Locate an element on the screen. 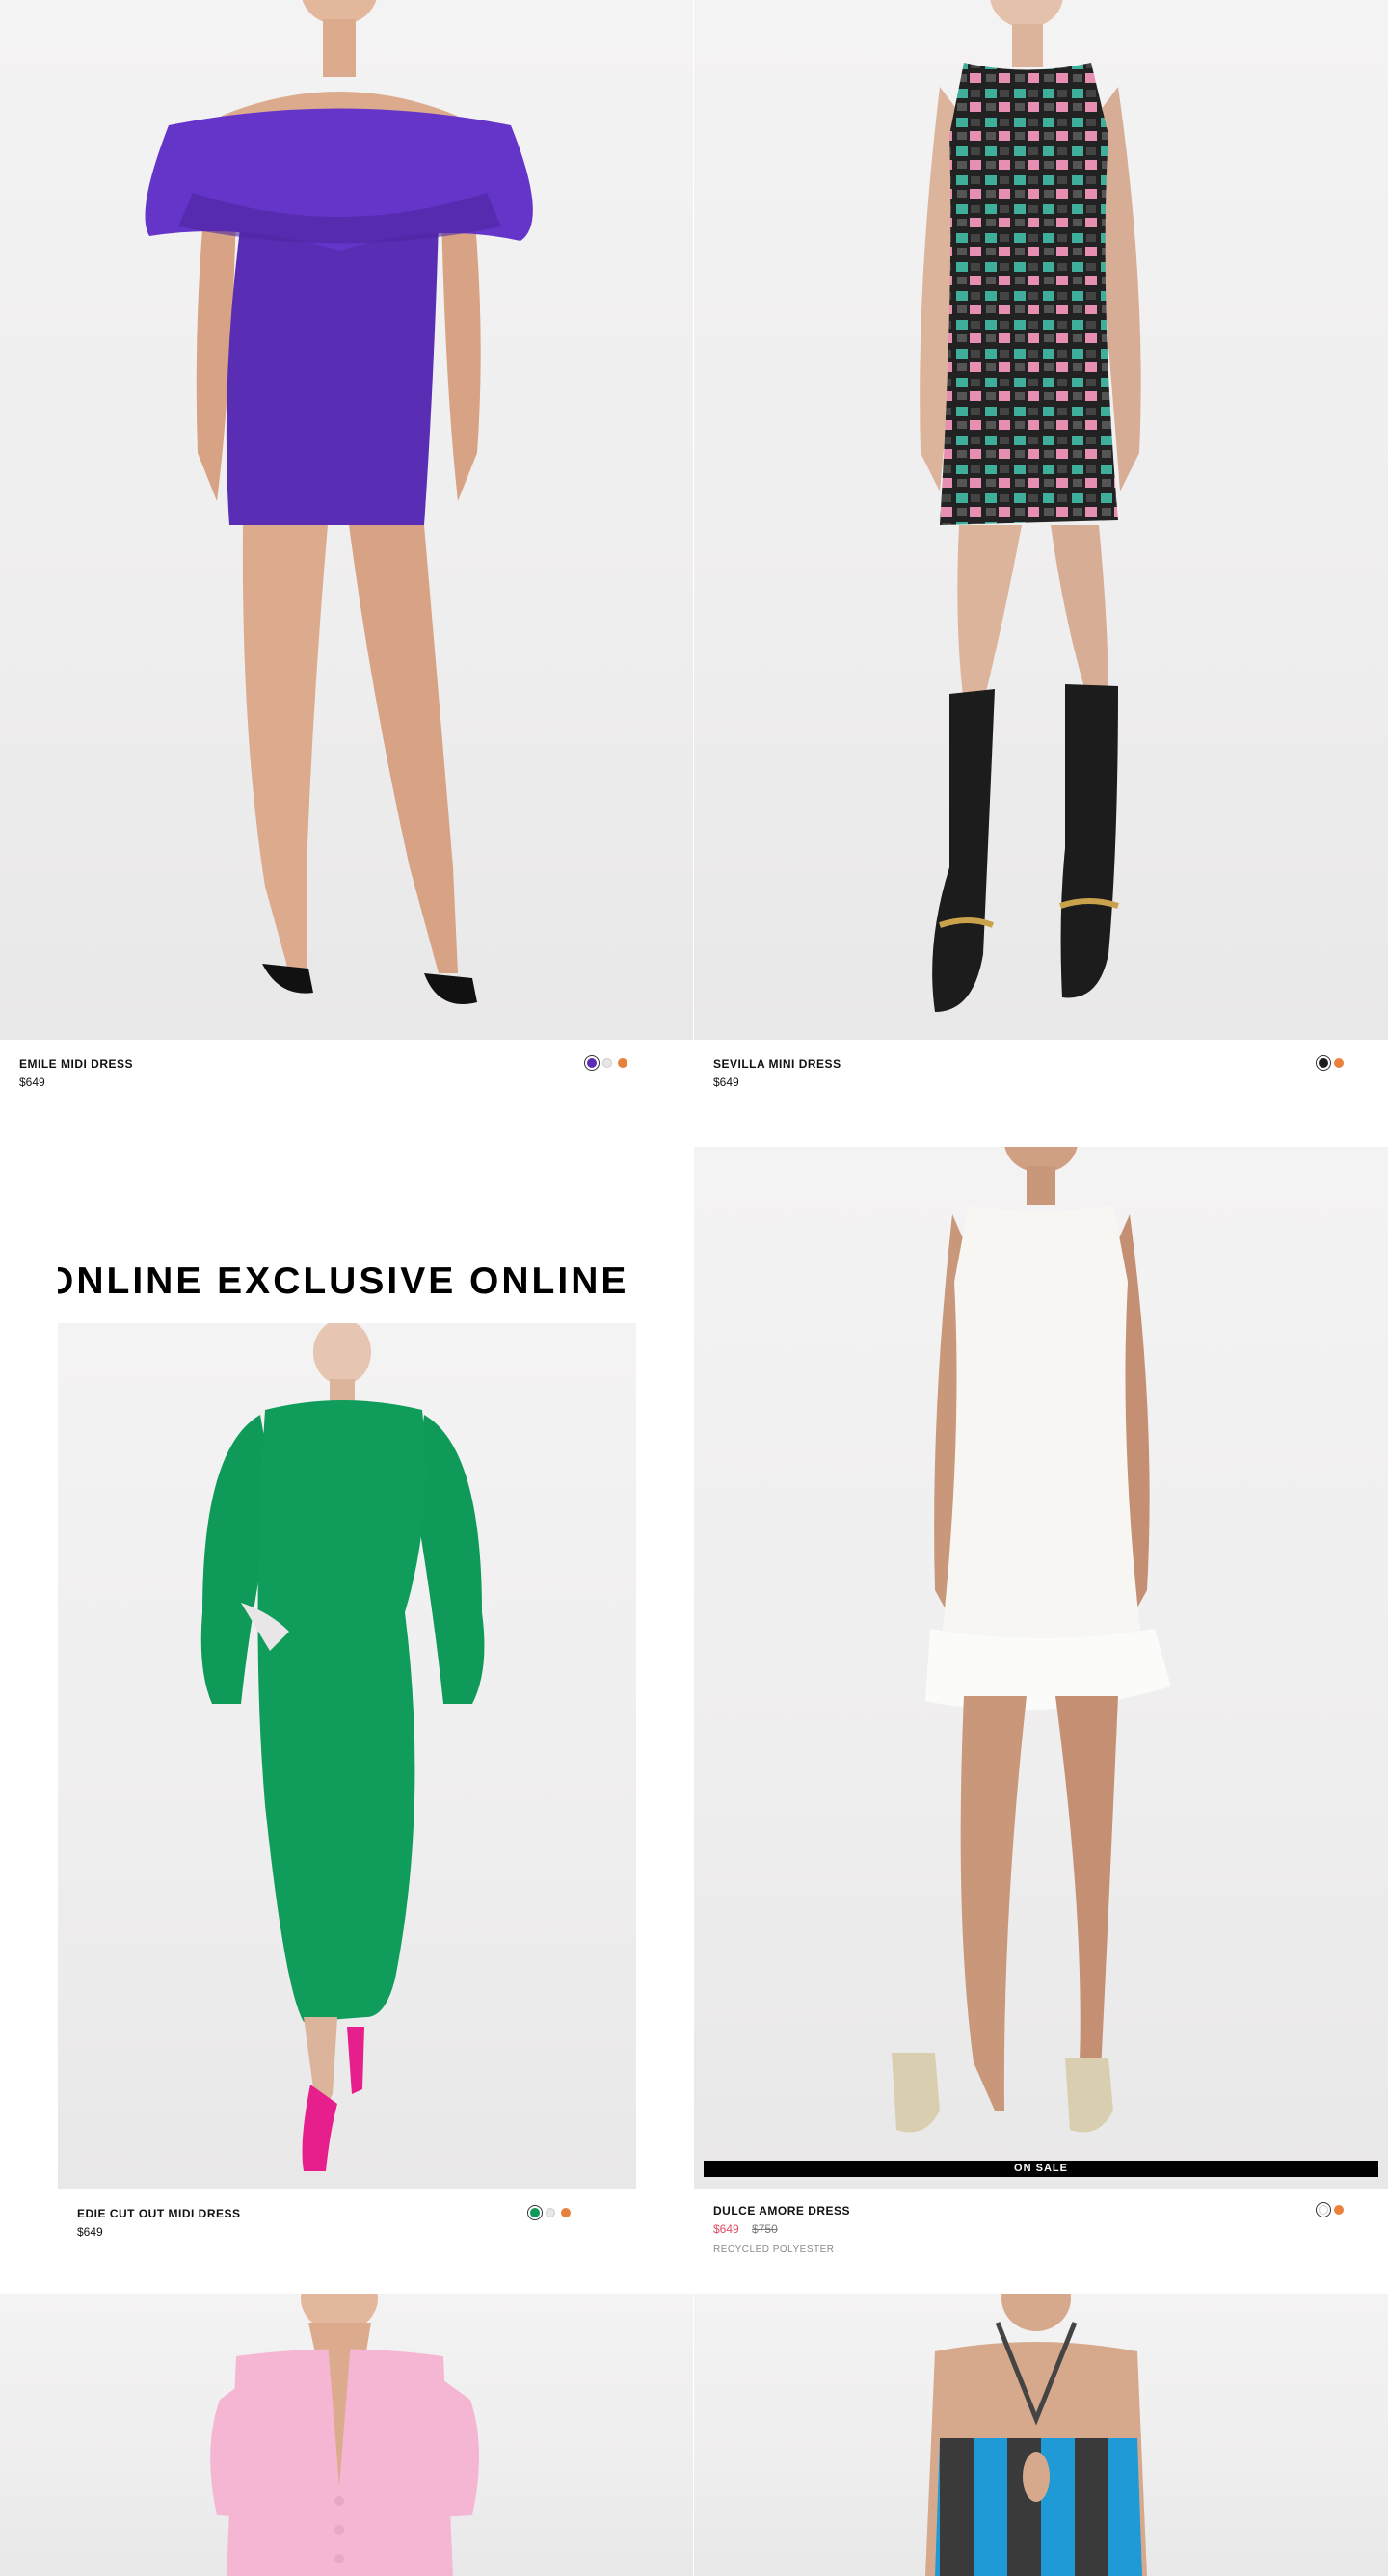  product-price: $649 $750 is located at coordinates (745, 2229).